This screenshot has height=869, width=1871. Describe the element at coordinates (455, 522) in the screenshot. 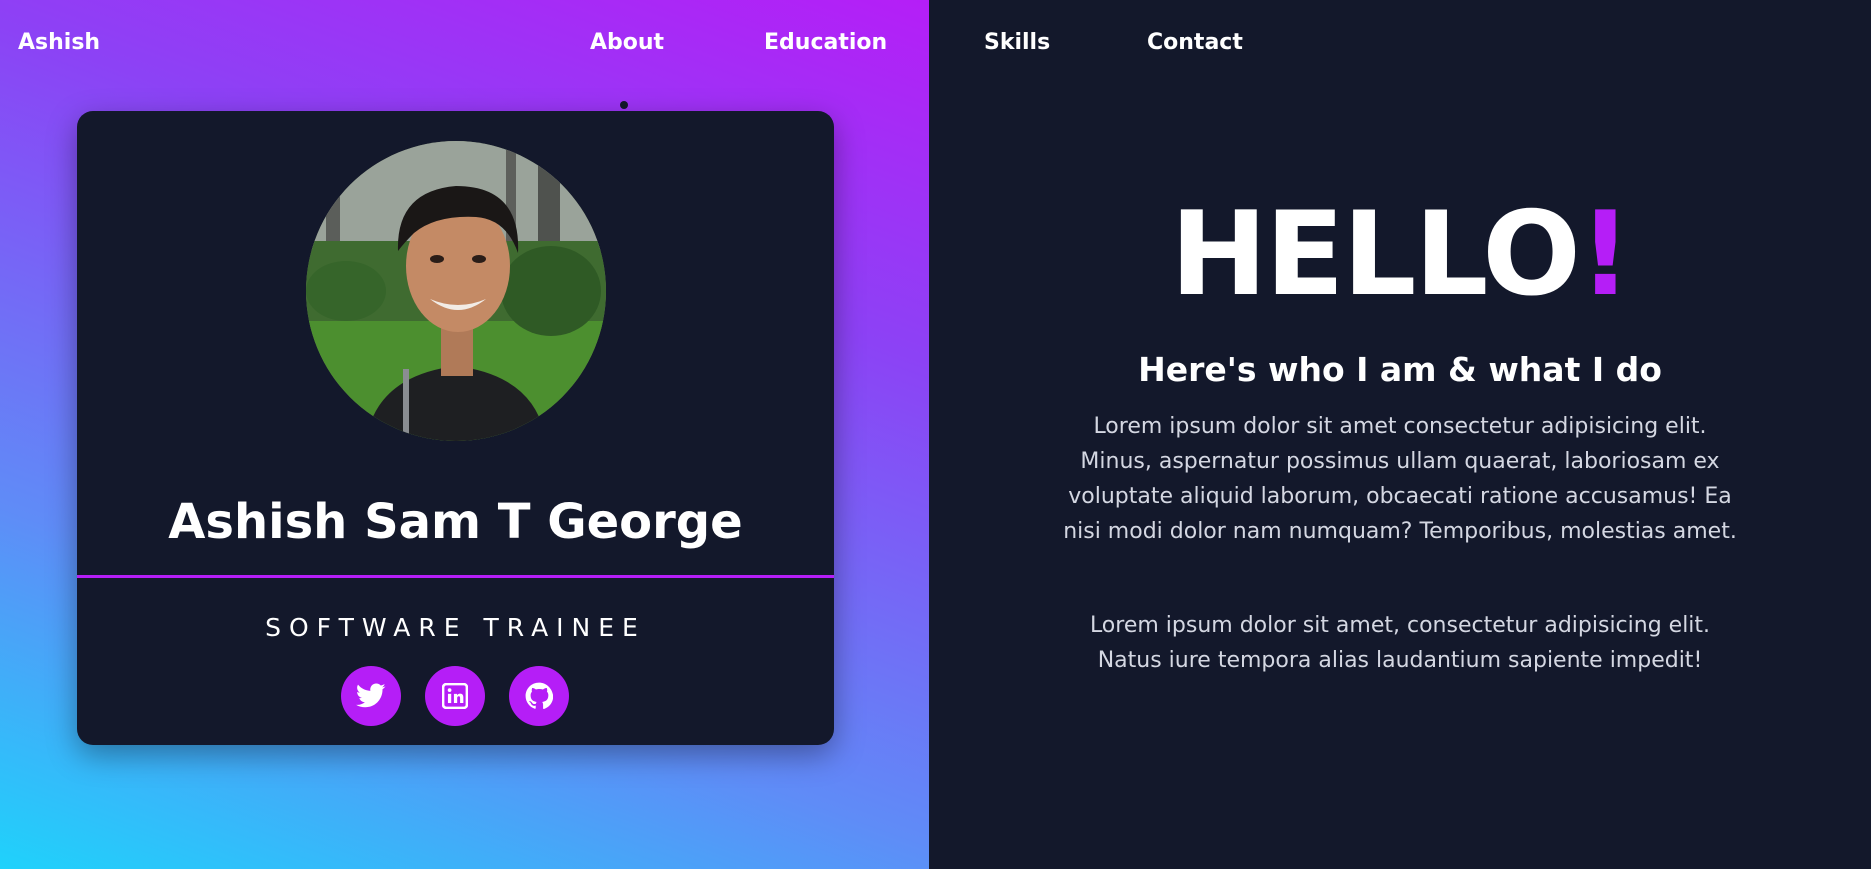

I see `profile-name: Ashish Sam T George` at that location.